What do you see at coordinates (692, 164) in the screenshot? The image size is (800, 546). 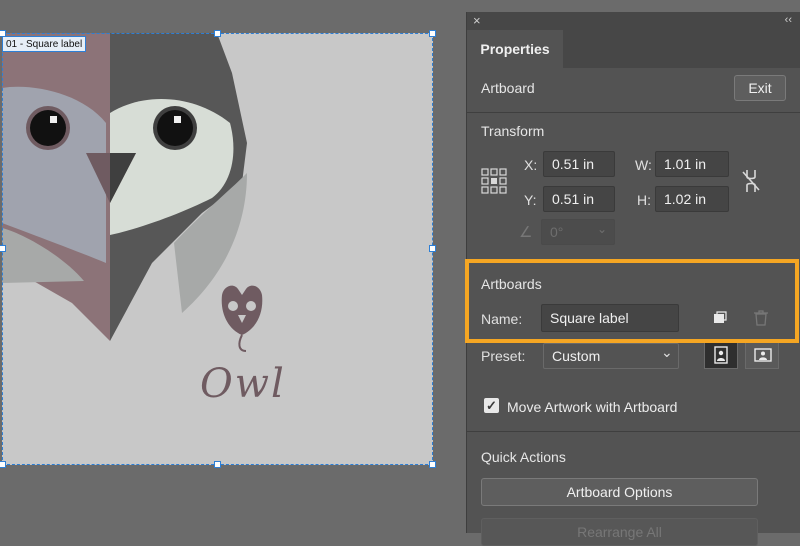 I see `w-input: 1.01 in` at bounding box center [692, 164].